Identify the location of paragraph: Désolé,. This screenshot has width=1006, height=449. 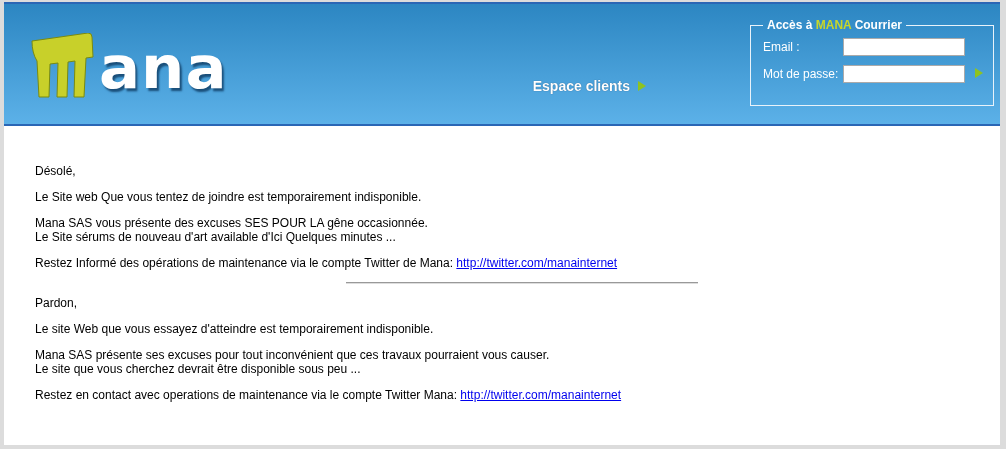
(56, 171).